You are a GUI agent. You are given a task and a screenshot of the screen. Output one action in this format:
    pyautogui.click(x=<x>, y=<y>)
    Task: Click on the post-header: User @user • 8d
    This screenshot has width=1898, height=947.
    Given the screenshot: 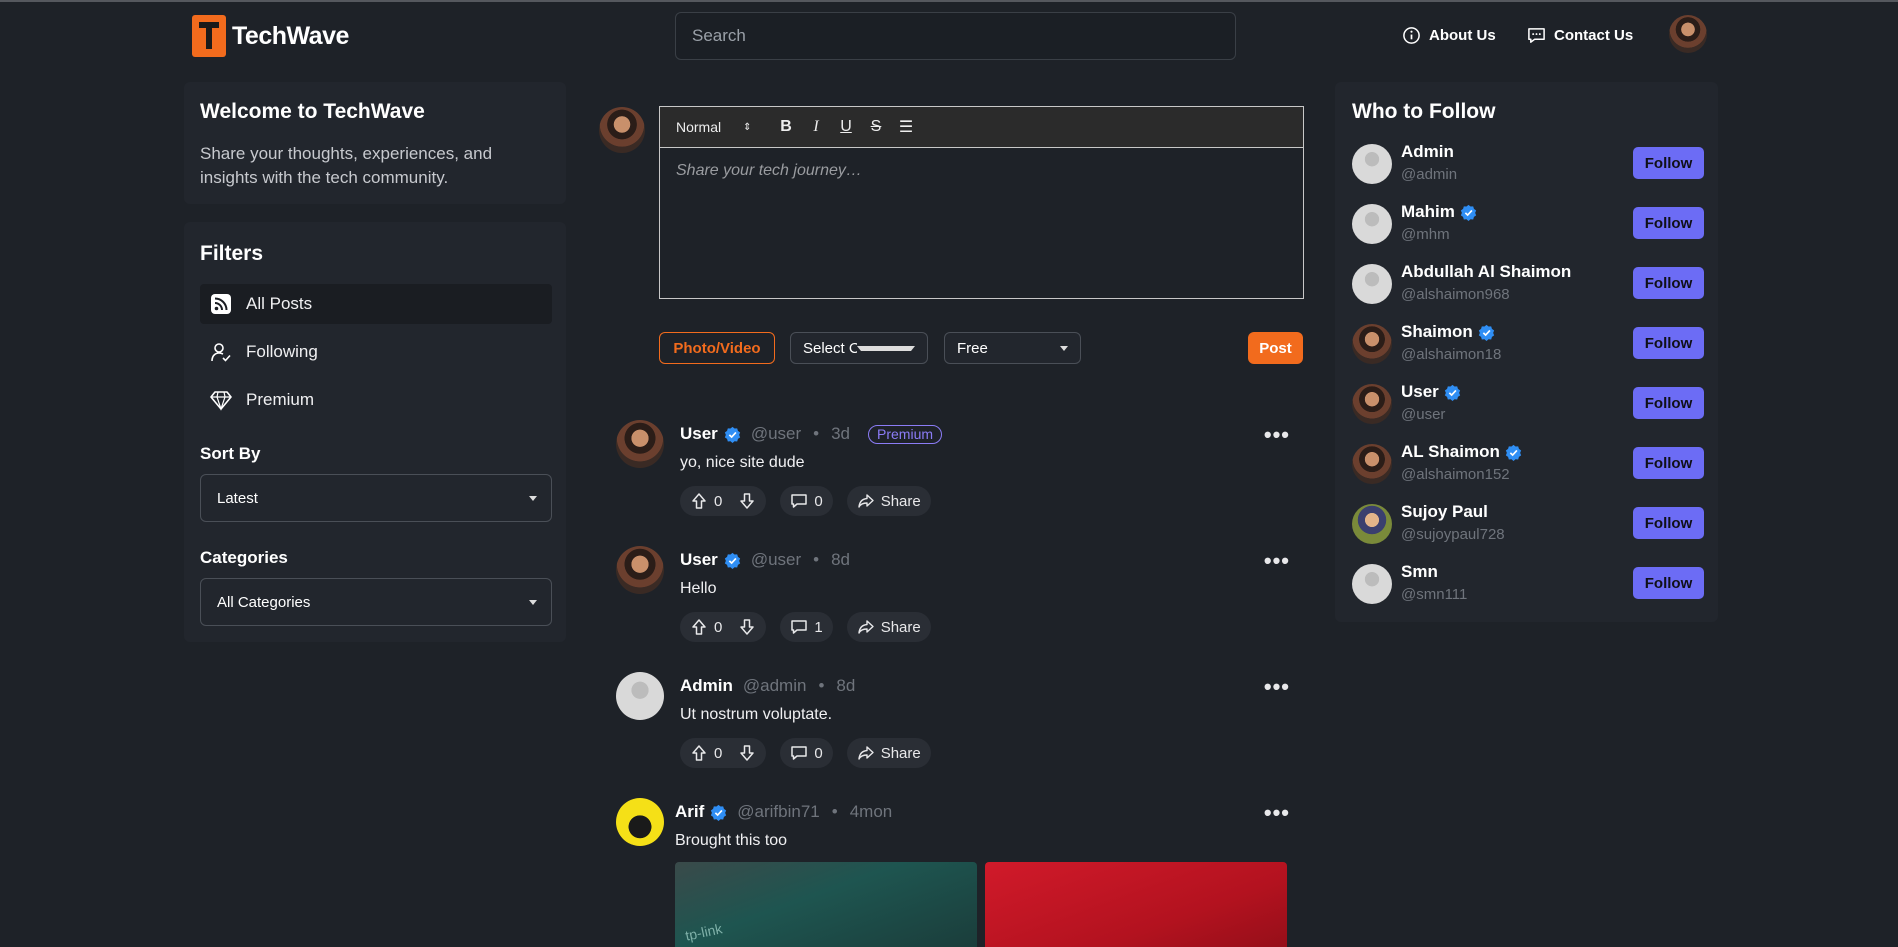 What is the action you would take?
    pyautogui.click(x=765, y=560)
    